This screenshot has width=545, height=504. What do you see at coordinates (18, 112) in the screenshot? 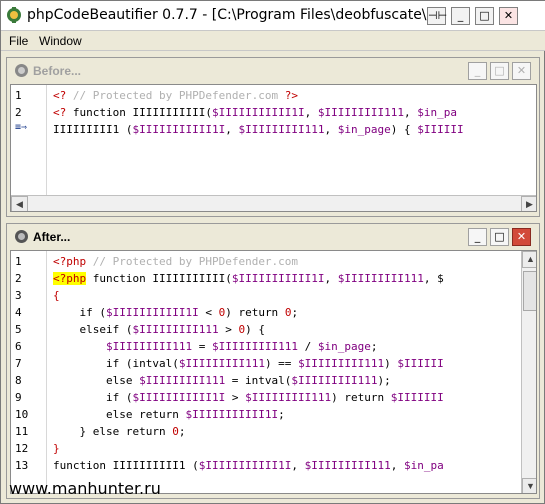
I see `line-number: 2` at bounding box center [18, 112].